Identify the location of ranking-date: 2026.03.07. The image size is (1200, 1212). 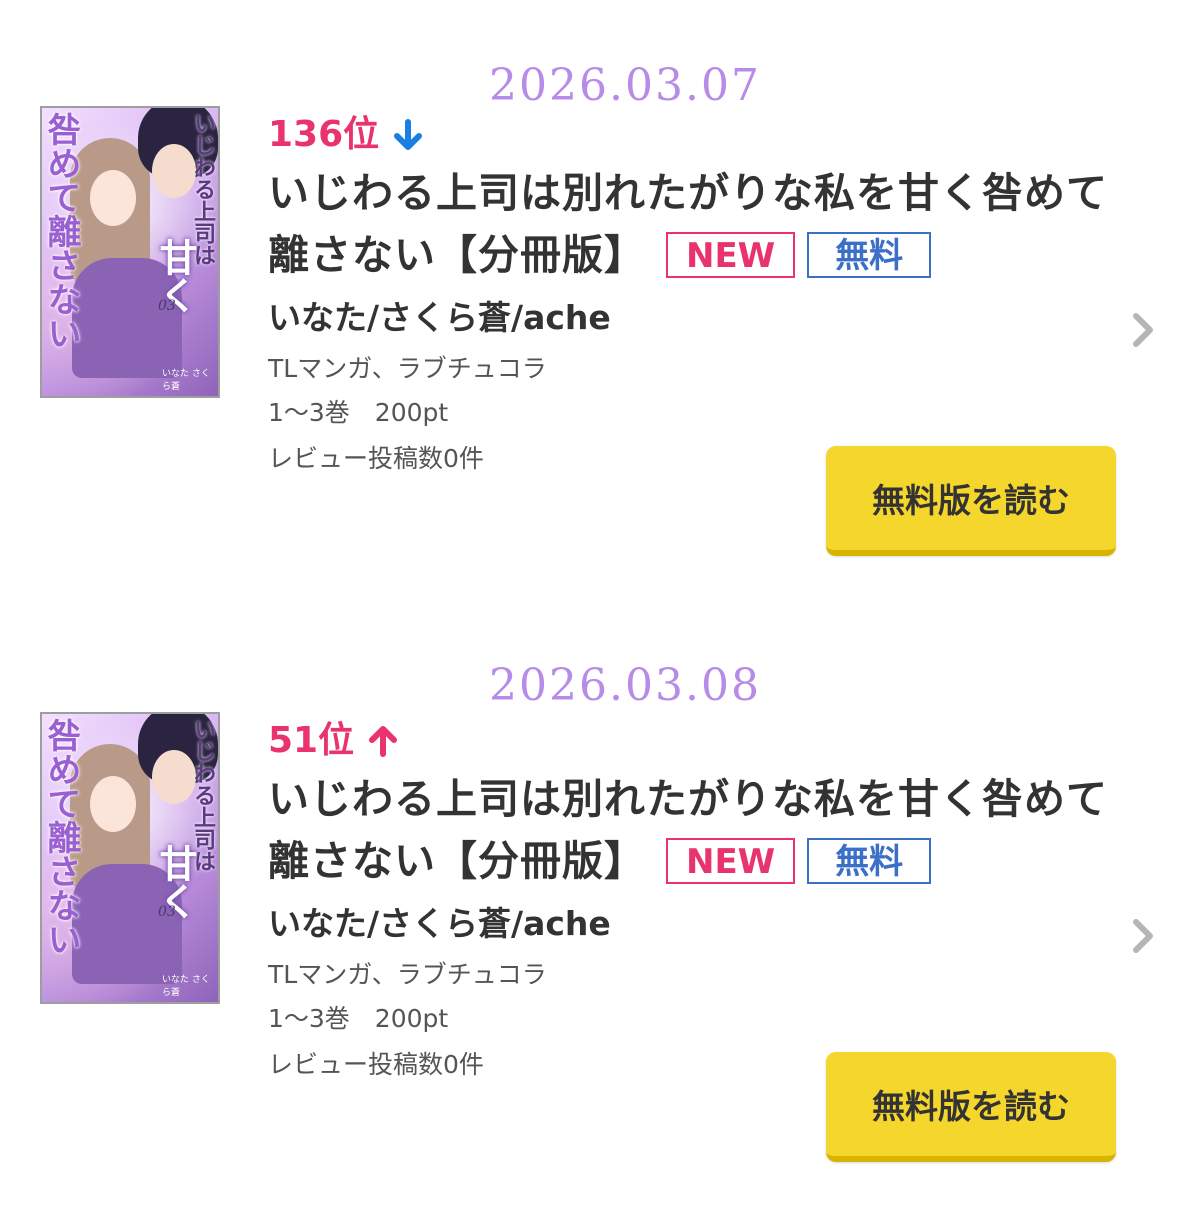
(625, 85).